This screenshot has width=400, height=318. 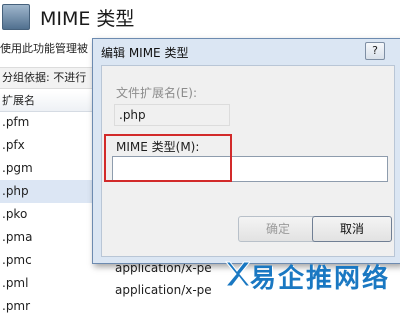 What do you see at coordinates (47, 260) in the screenshot?
I see `list-item: .pmc` at bounding box center [47, 260].